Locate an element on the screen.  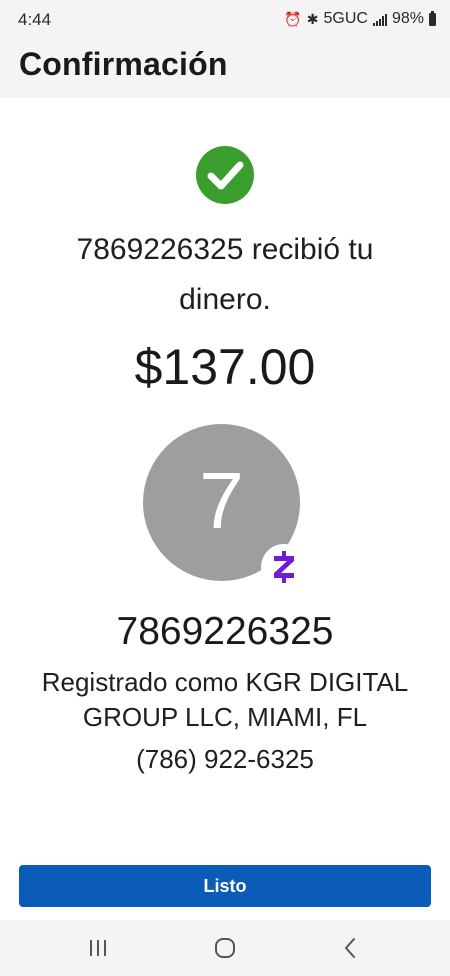
bluetooth-icon: ✱ is located at coordinates (312, 19).